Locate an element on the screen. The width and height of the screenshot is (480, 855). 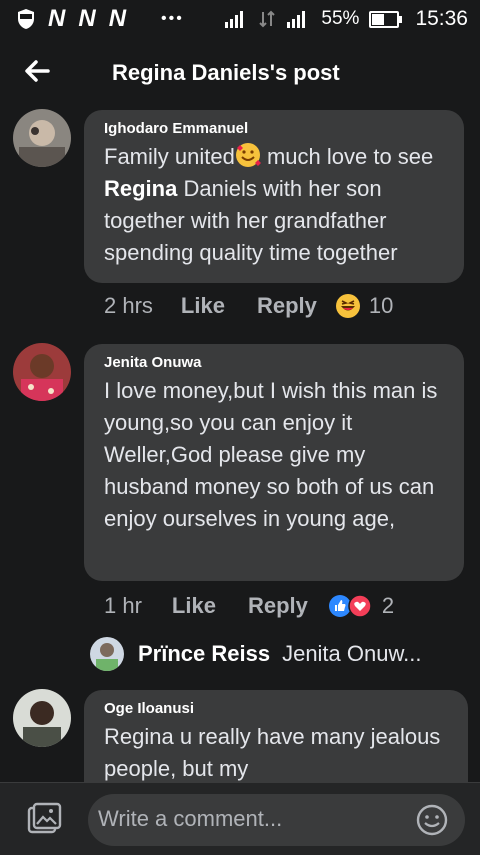
comment-author: Ighodaro Emmanuel is located at coordinates (274, 128).